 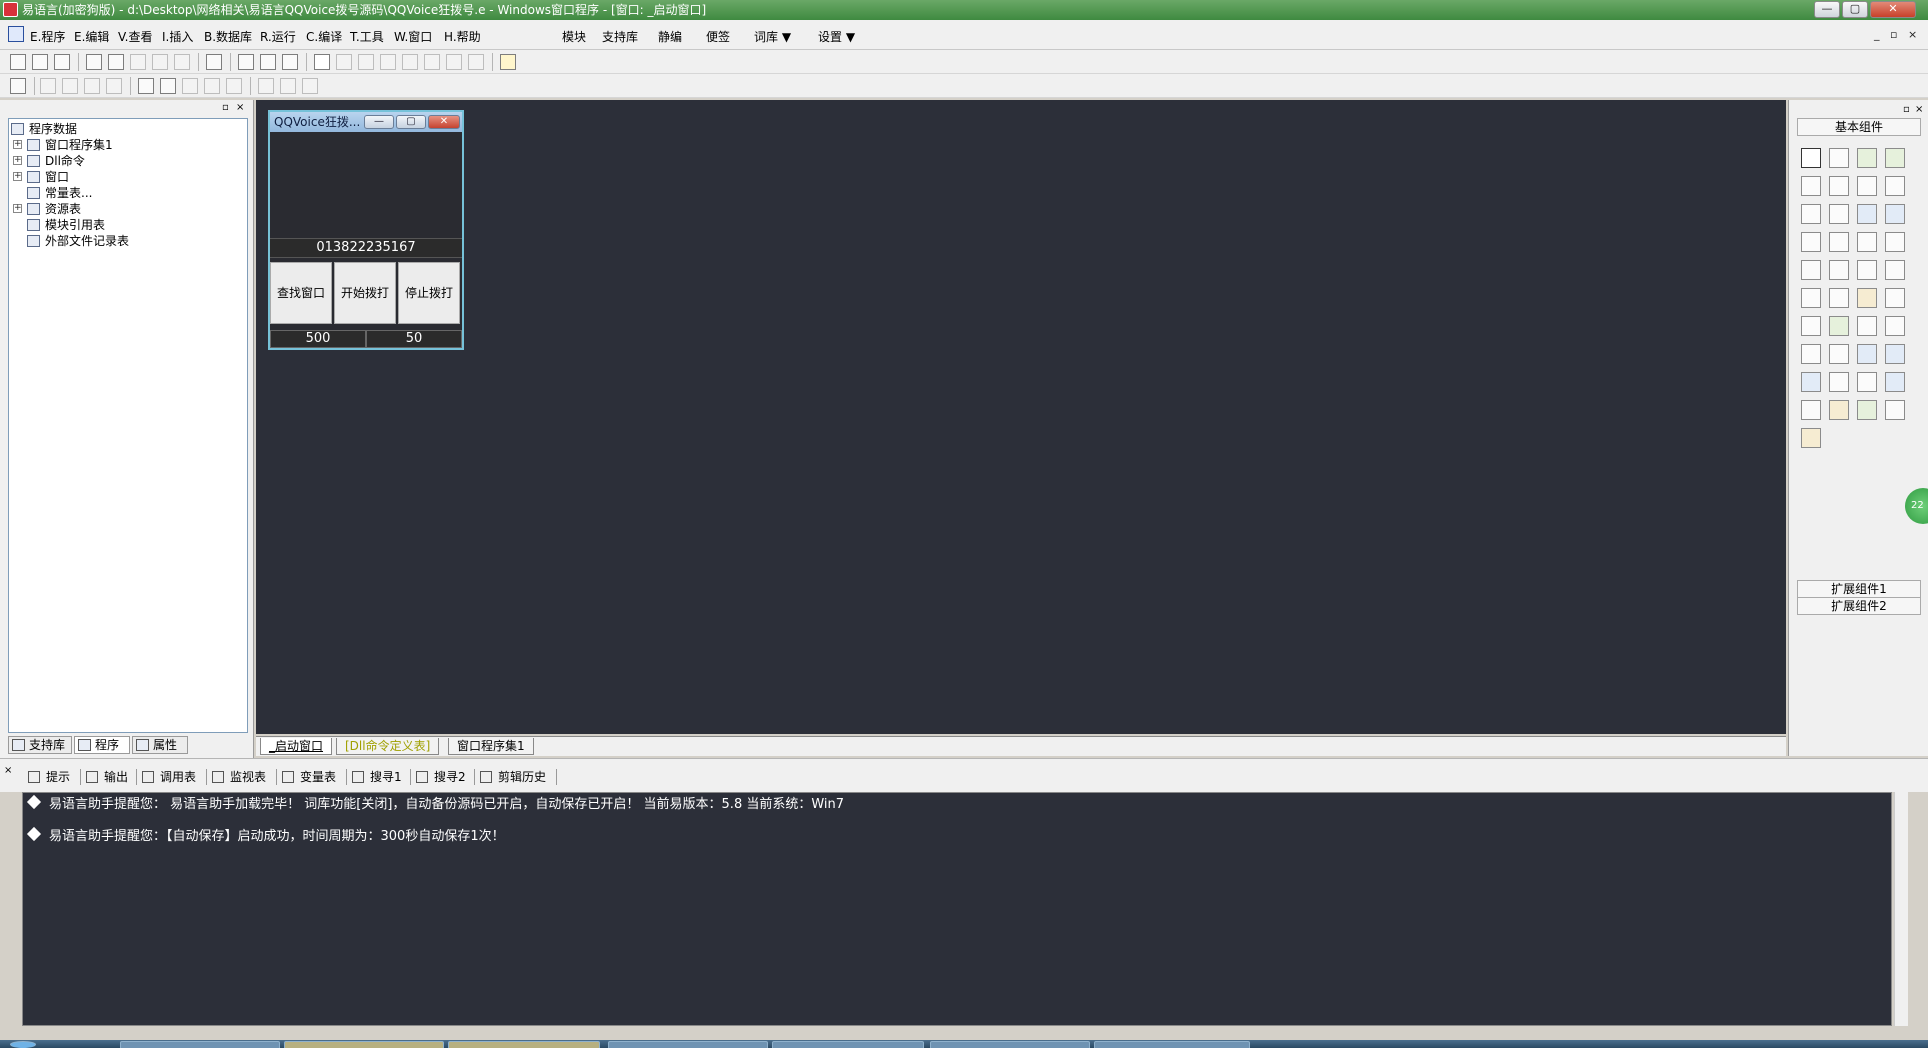 I want to click on menu-help: H.帮助, so click(x=462, y=36).